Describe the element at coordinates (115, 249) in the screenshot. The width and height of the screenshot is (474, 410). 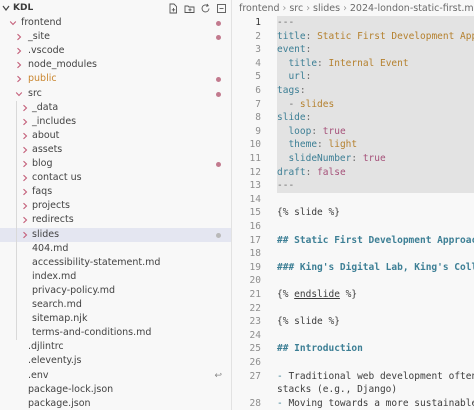
I see `tree-file: 404.md` at that location.